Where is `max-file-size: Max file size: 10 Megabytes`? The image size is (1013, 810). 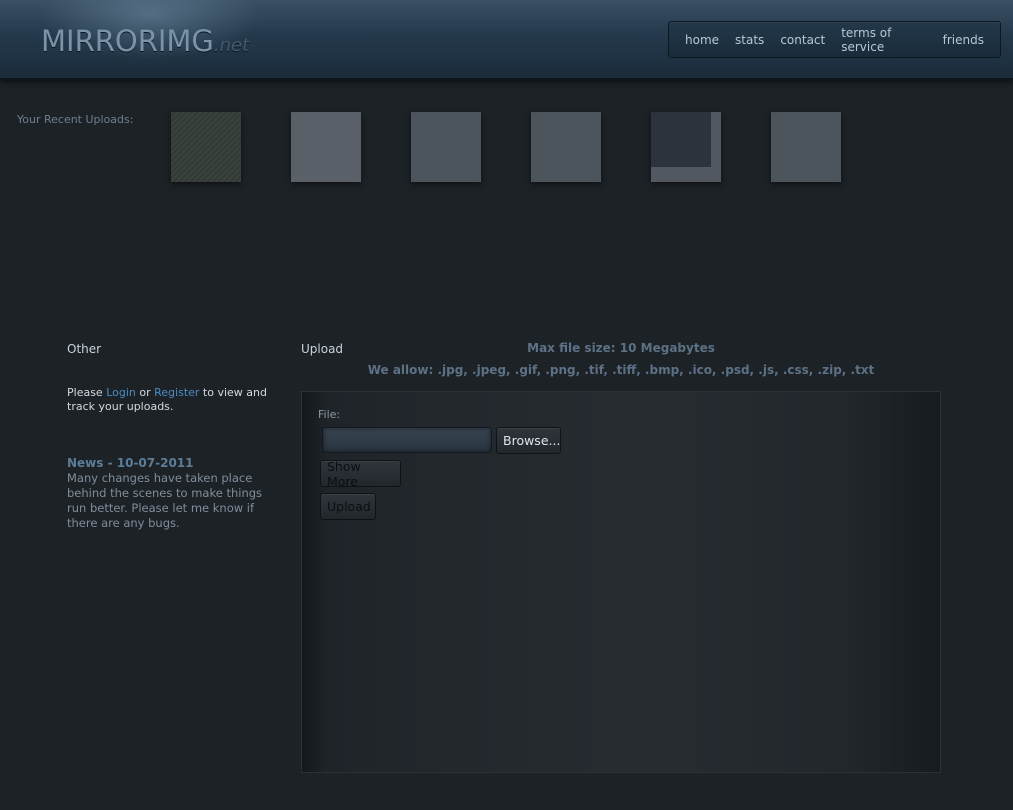
max-file-size: Max file size: 10 Megabytes is located at coordinates (621, 348).